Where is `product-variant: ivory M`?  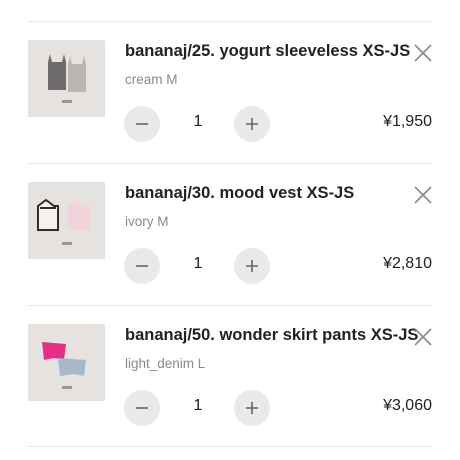
product-variant: ivory M is located at coordinates (147, 221).